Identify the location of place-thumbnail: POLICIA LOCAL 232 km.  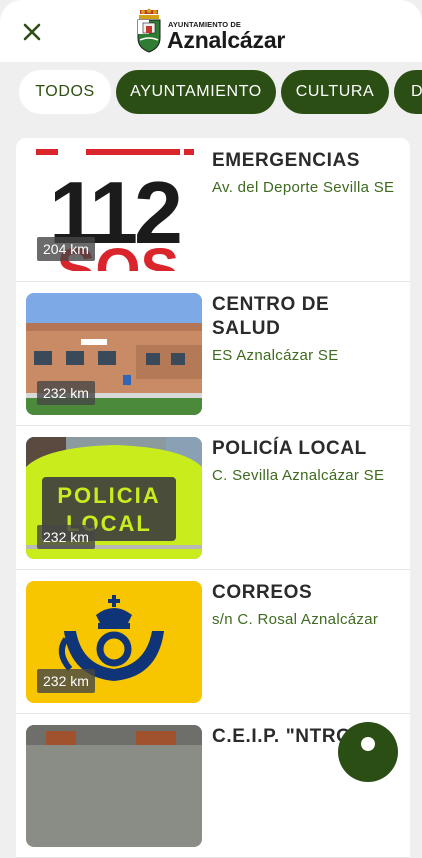
(114, 498).